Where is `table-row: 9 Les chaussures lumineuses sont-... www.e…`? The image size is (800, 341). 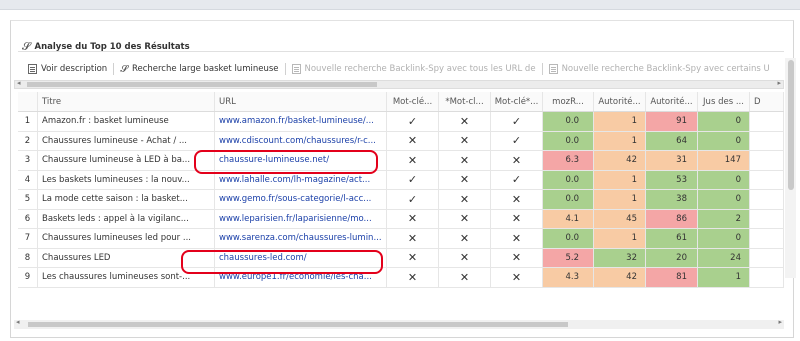 table-row: 9 Les chaussures lumineuses sont-... www.e… is located at coordinates (401, 278).